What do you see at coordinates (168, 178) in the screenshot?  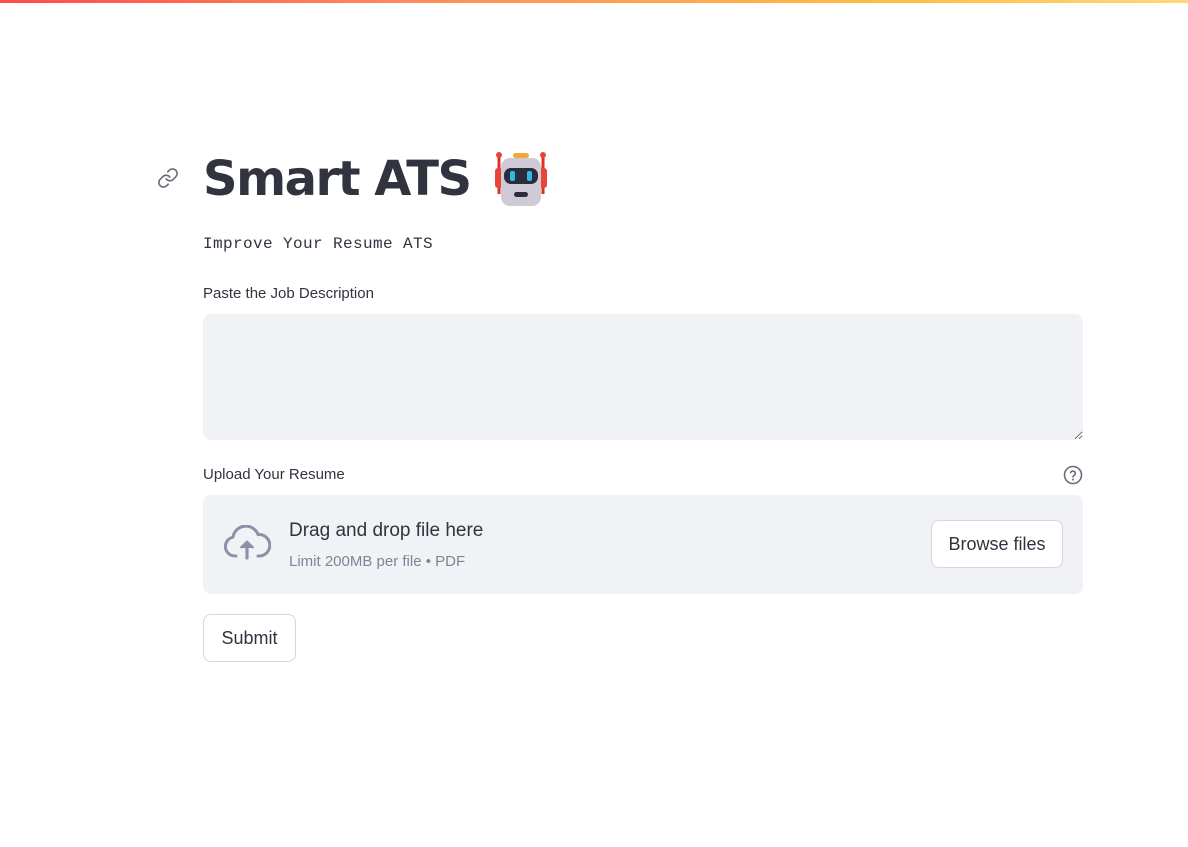 I see `link-icon` at bounding box center [168, 178].